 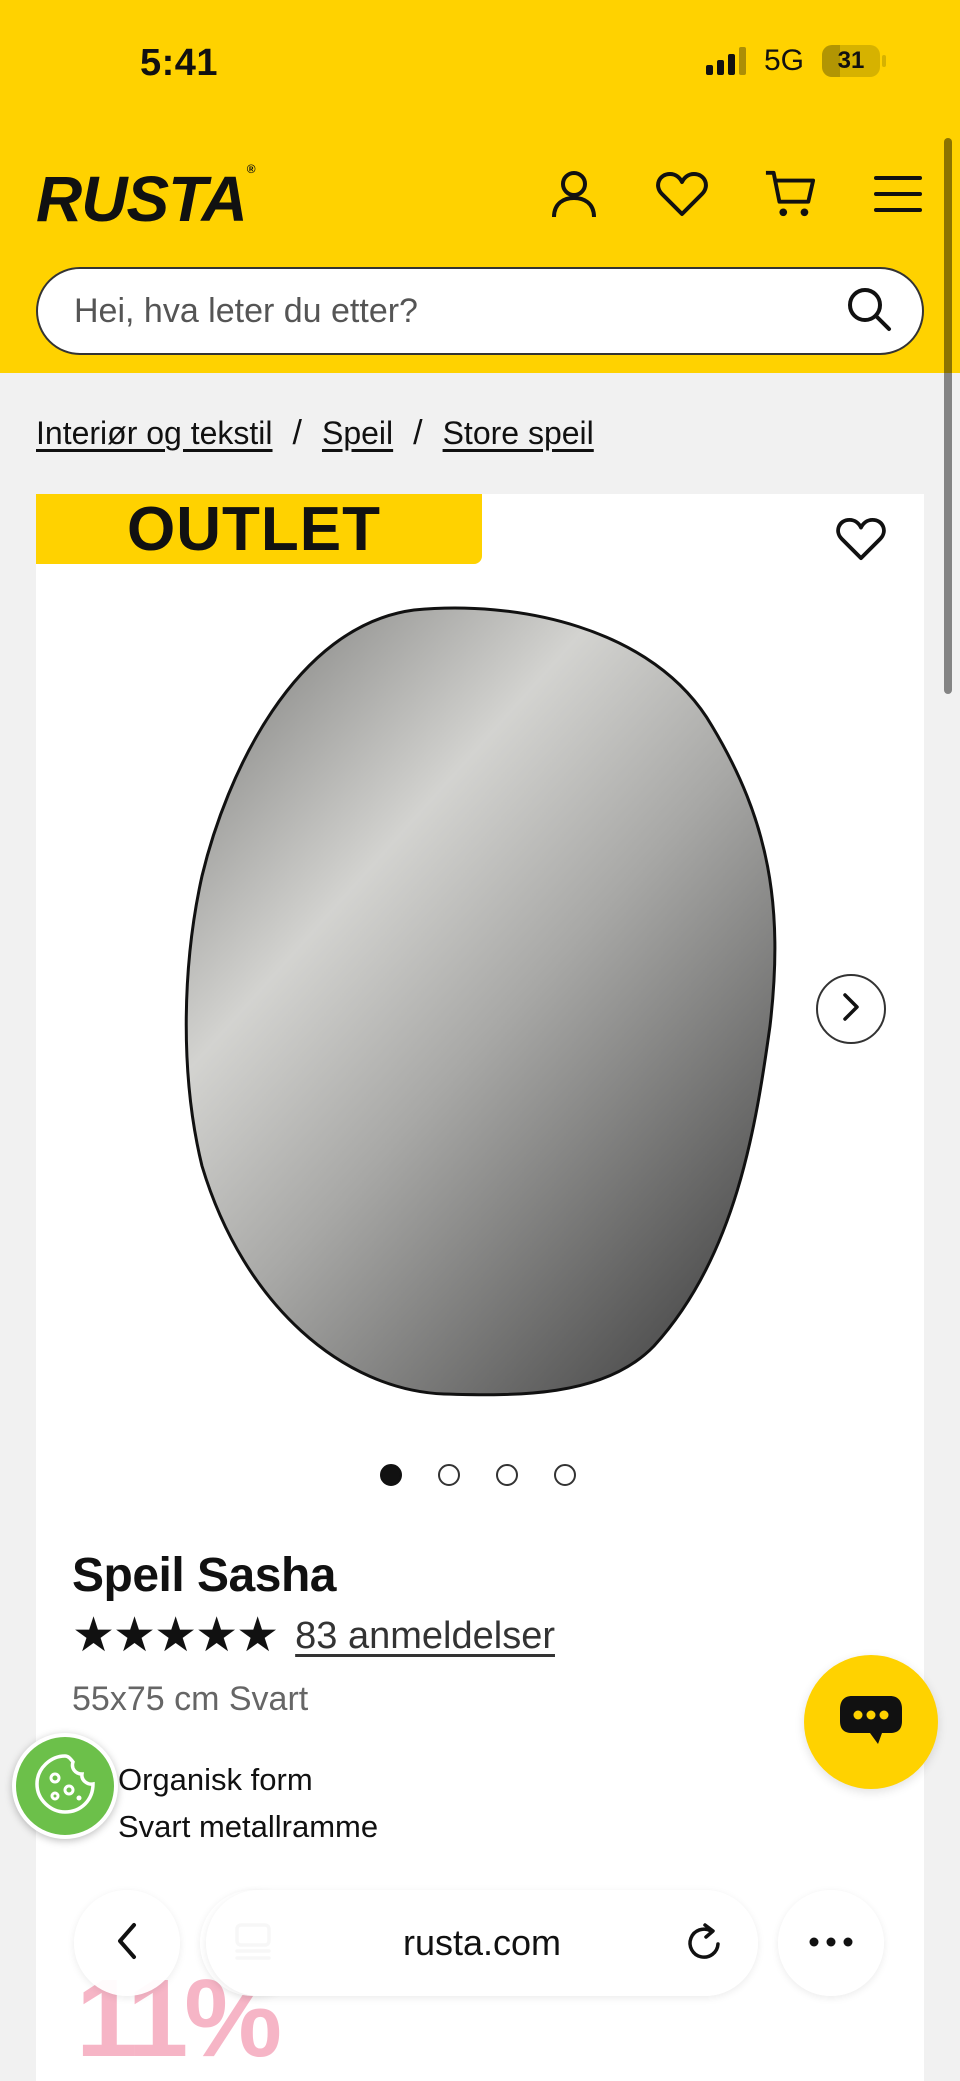 I want to click on chat-button, so click(x=871, y=1722).